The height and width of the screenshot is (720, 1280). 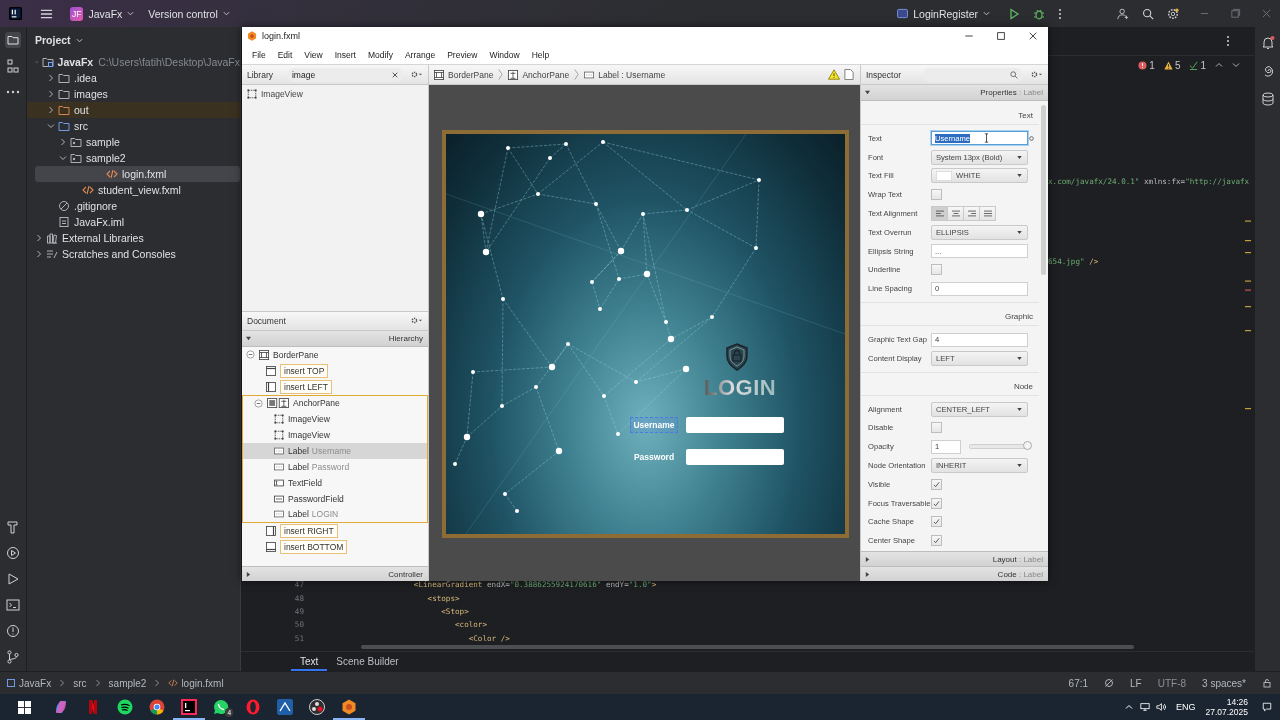 I want to click on windows-start-icon, so click(x=24, y=707).